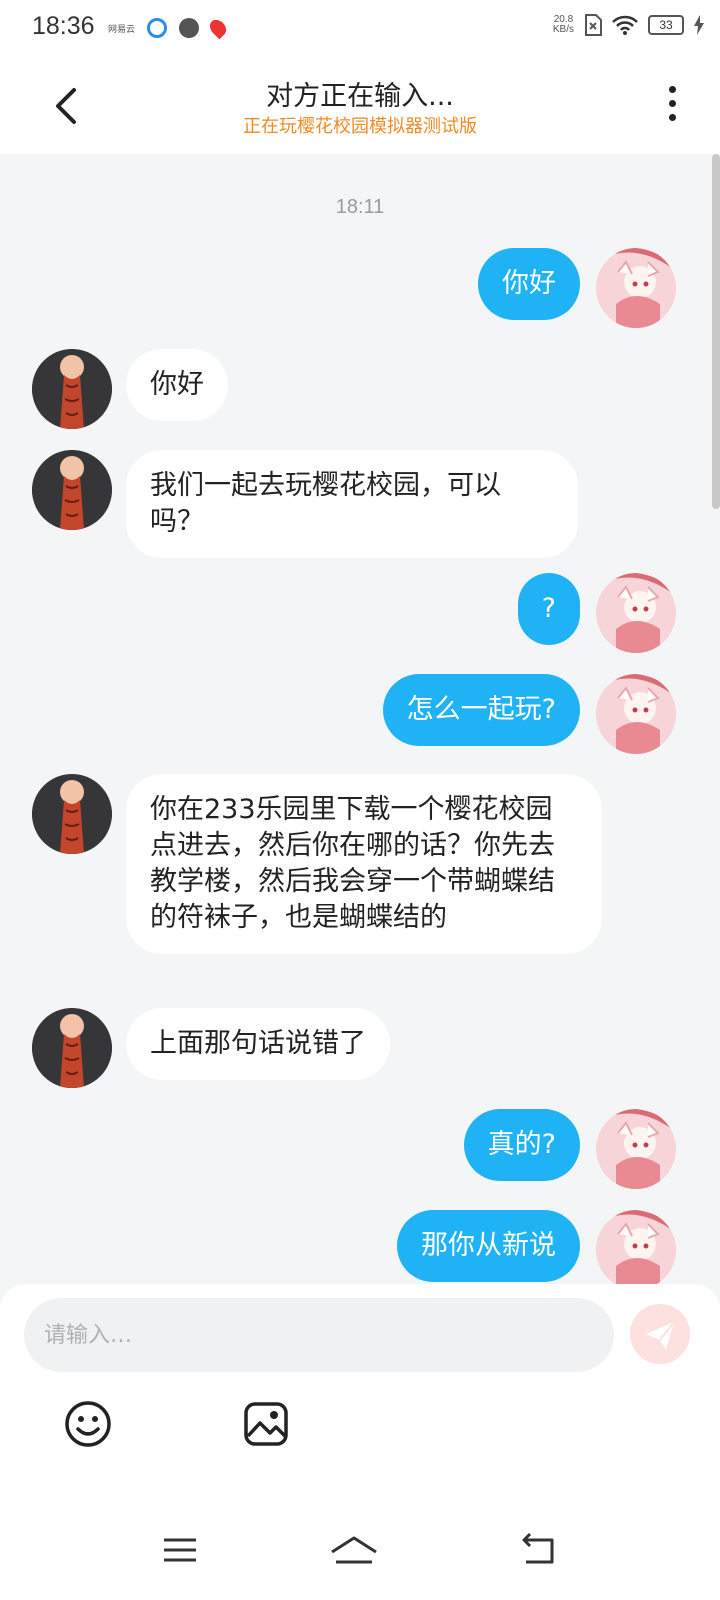 The image size is (720, 1600). Describe the element at coordinates (258, 1044) in the screenshot. I see `message-bubble-other: 上面那句话说错了` at that location.